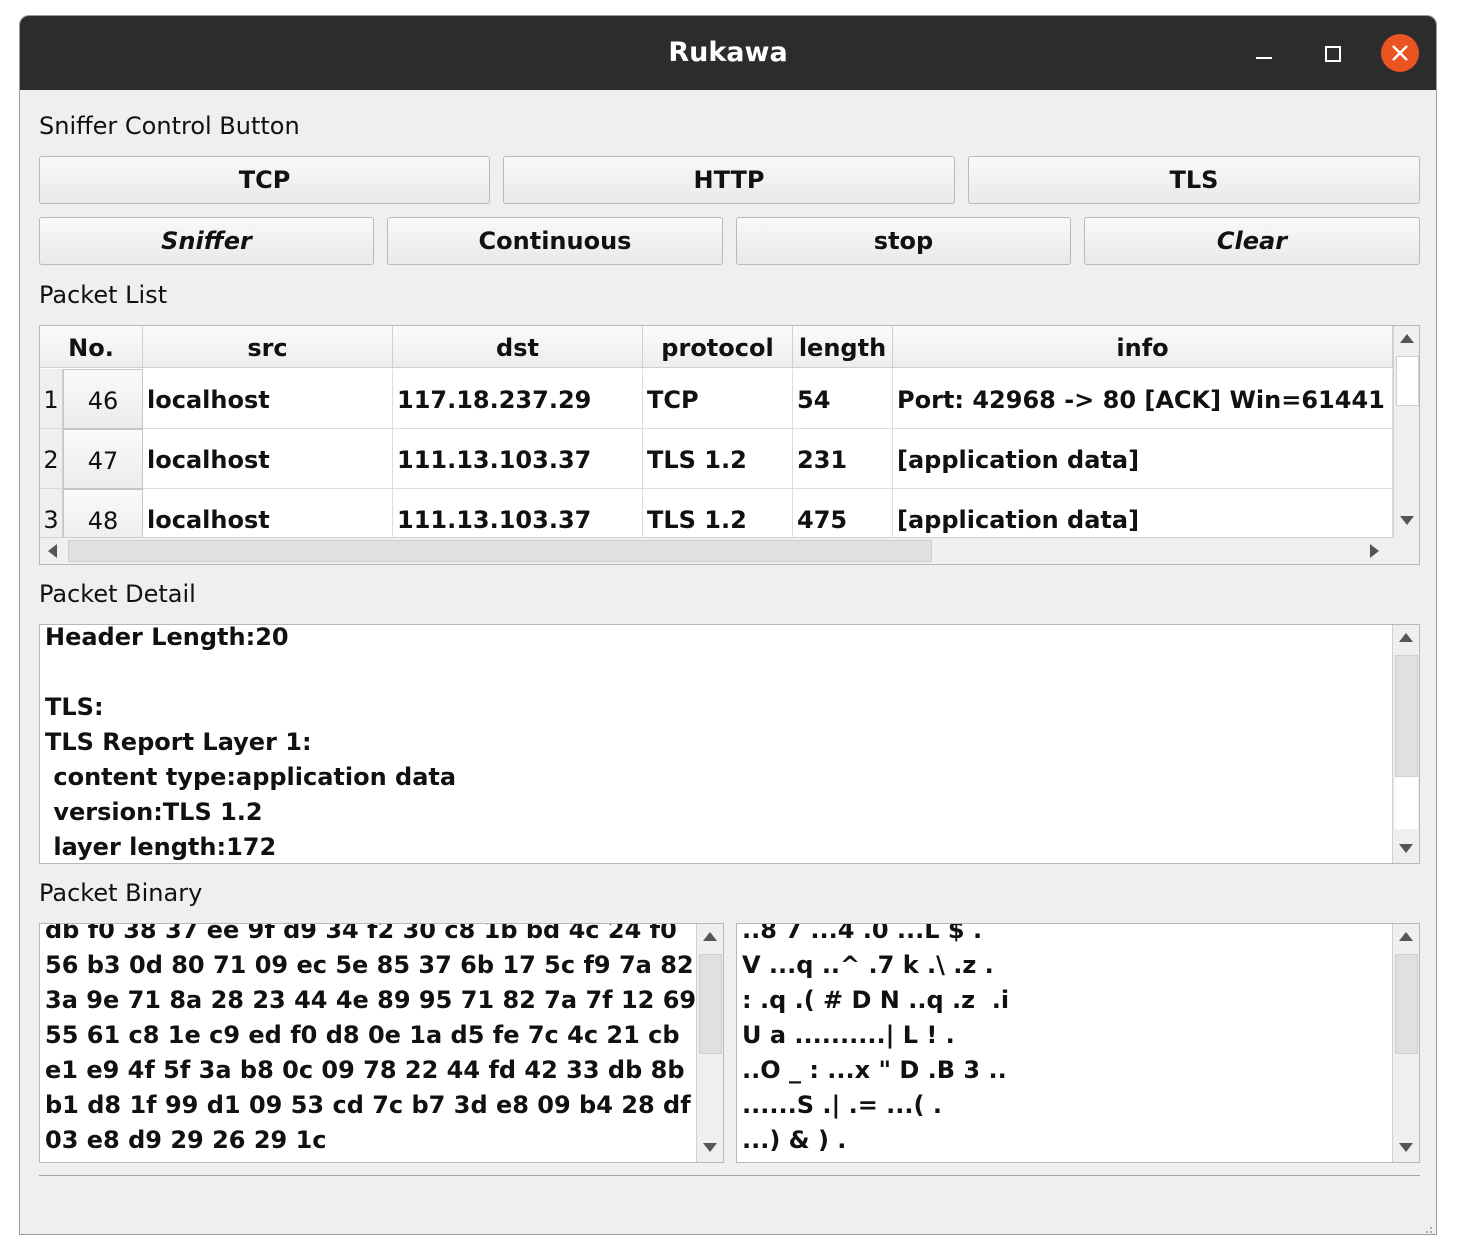 Image resolution: width=1457 pixels, height=1255 pixels. What do you see at coordinates (903, 241) in the screenshot?
I see `stop-button: stop` at bounding box center [903, 241].